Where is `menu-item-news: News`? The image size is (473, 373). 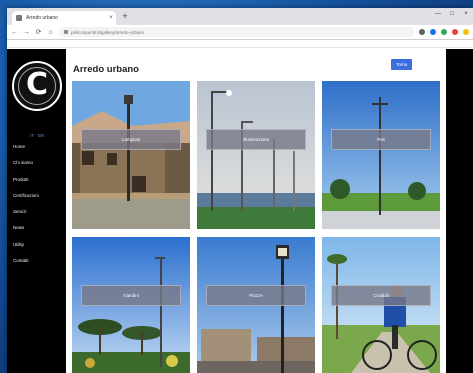
menu-item-news: News is located at coordinates (26, 231).